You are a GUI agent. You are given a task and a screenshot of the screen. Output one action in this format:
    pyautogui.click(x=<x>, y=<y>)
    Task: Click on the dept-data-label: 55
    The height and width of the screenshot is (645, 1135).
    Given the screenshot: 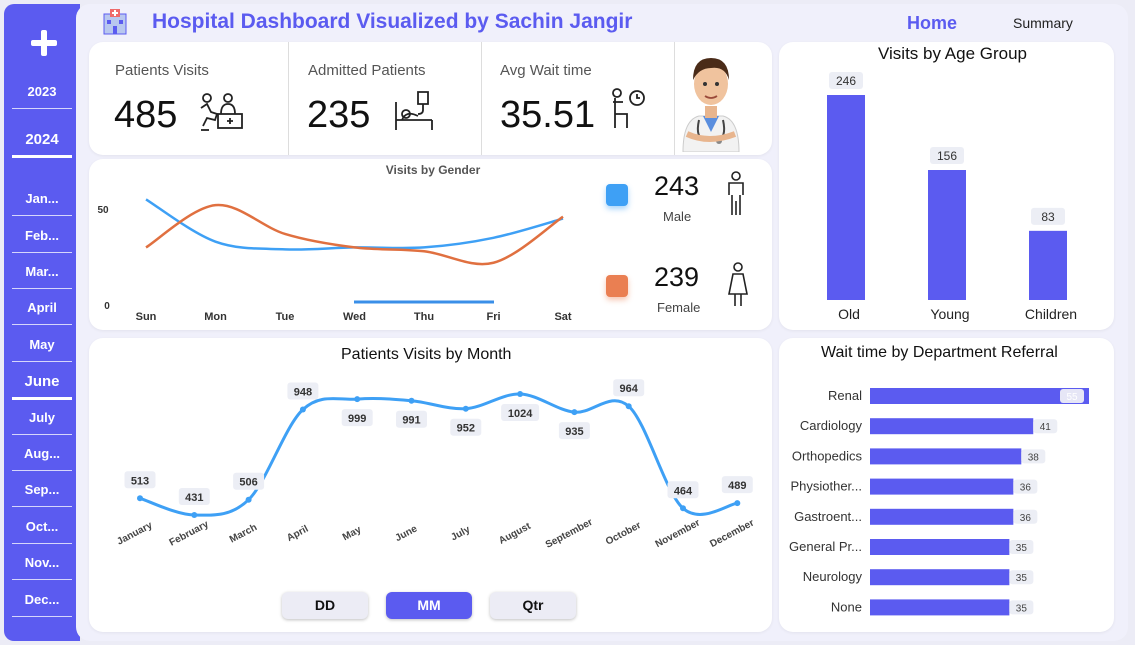 What is the action you would take?
    pyautogui.click(x=1072, y=397)
    